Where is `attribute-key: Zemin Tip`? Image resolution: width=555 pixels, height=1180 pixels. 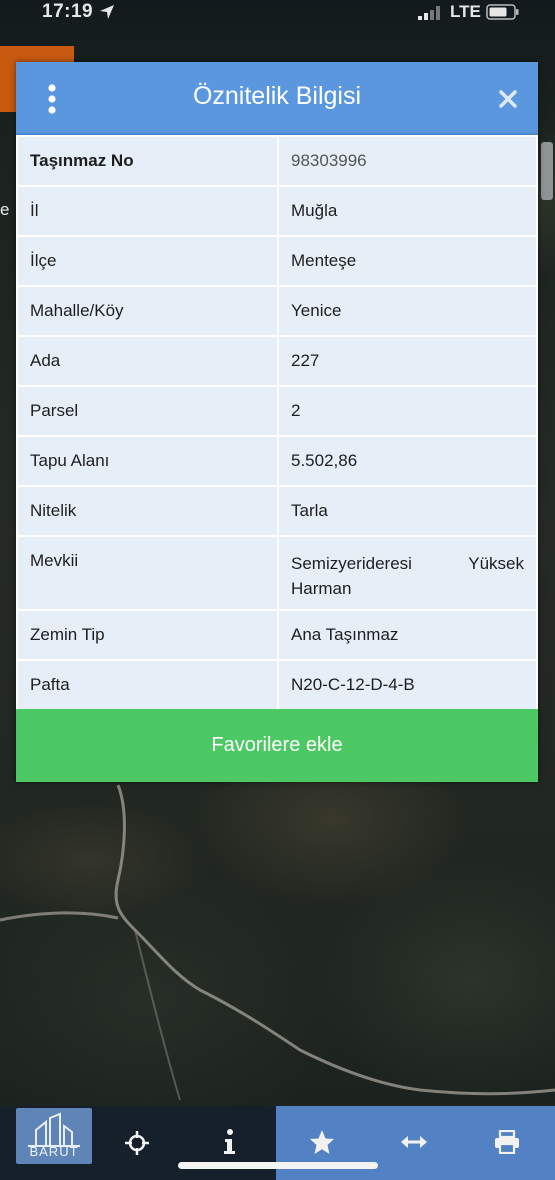
attribute-key: Zemin Tip is located at coordinates (147, 635).